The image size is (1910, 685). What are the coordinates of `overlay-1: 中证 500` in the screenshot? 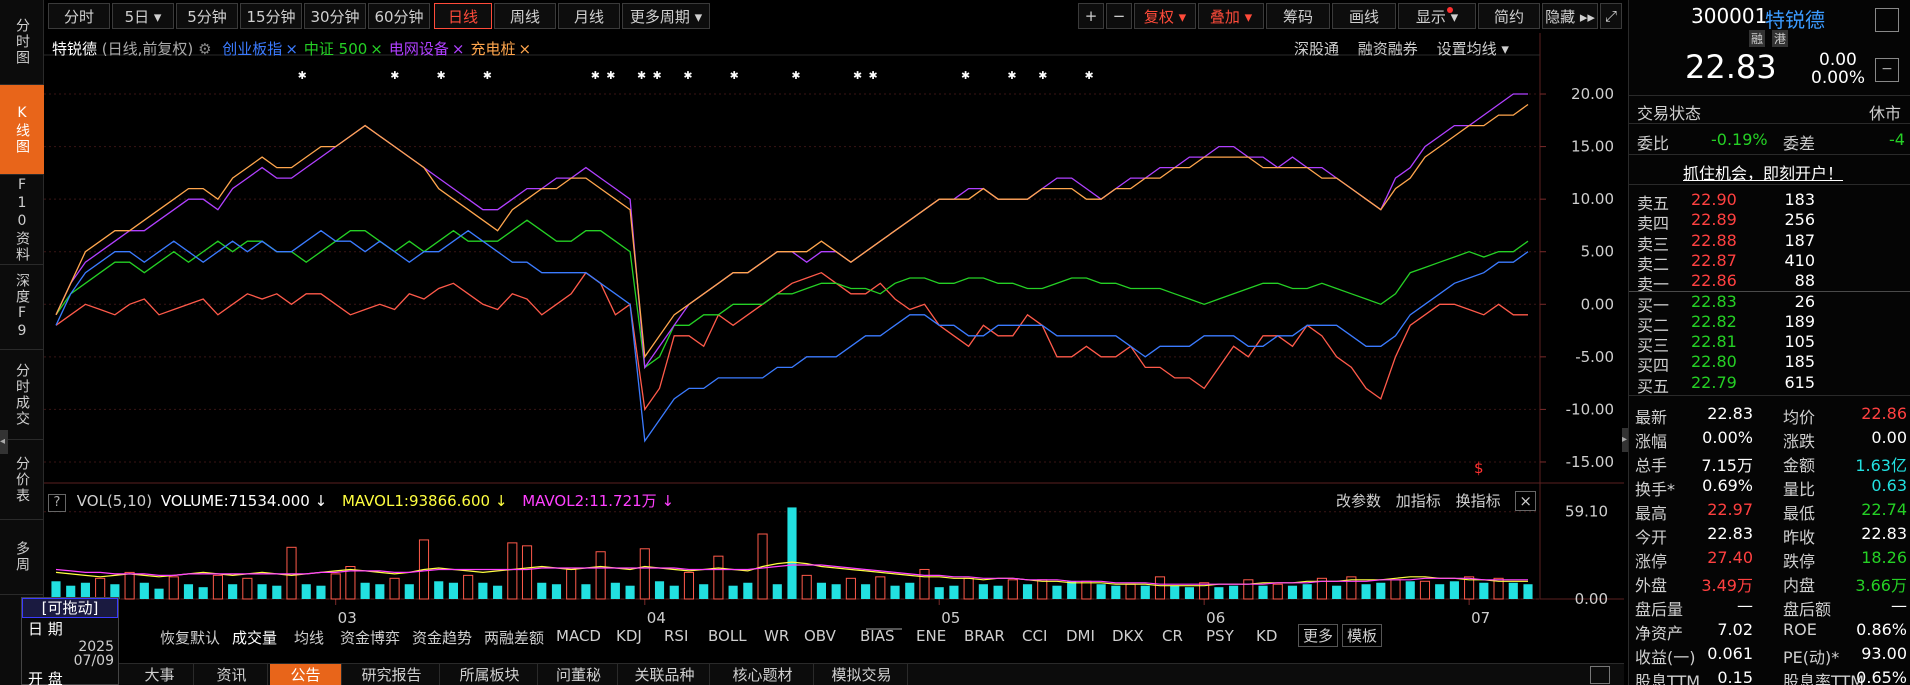 It's located at (335, 49).